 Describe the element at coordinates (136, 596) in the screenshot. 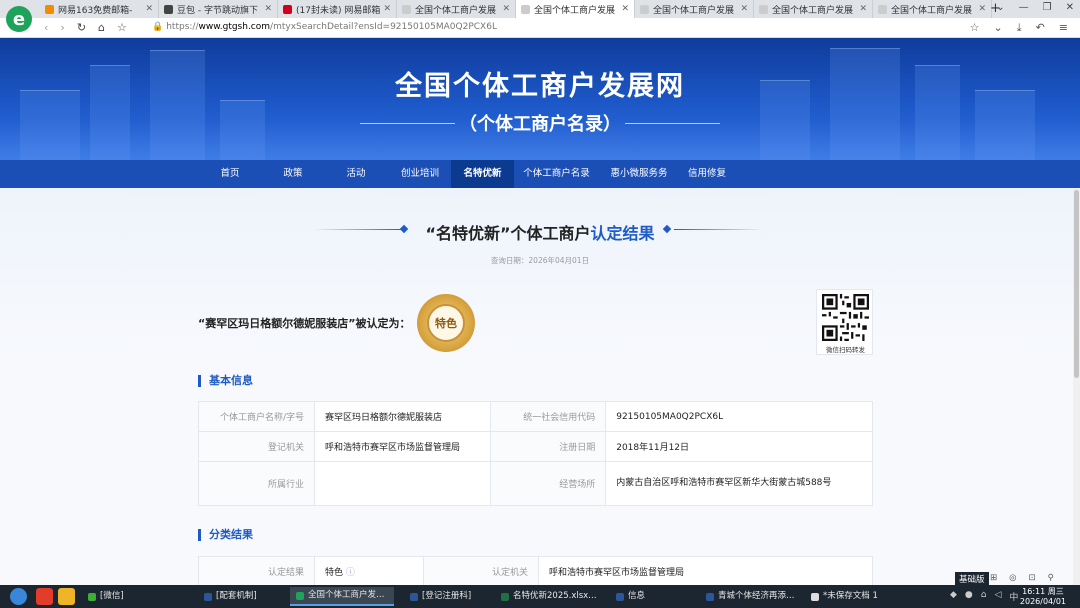

I see `taskbar-item: [微信]` at that location.